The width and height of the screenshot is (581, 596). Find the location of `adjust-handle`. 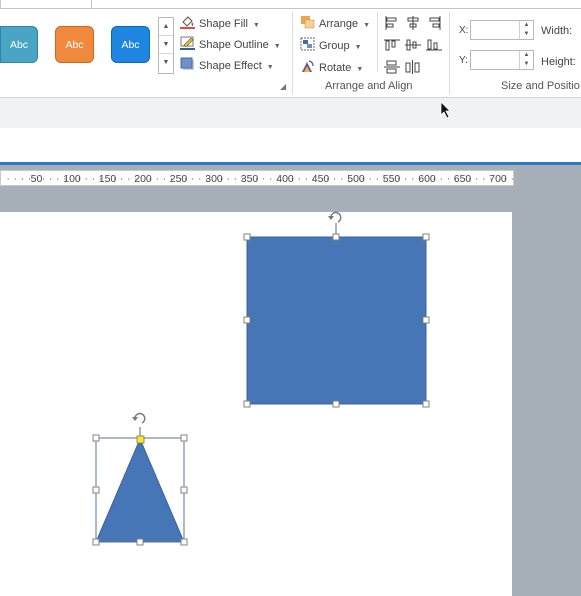

adjust-handle is located at coordinates (140, 439).